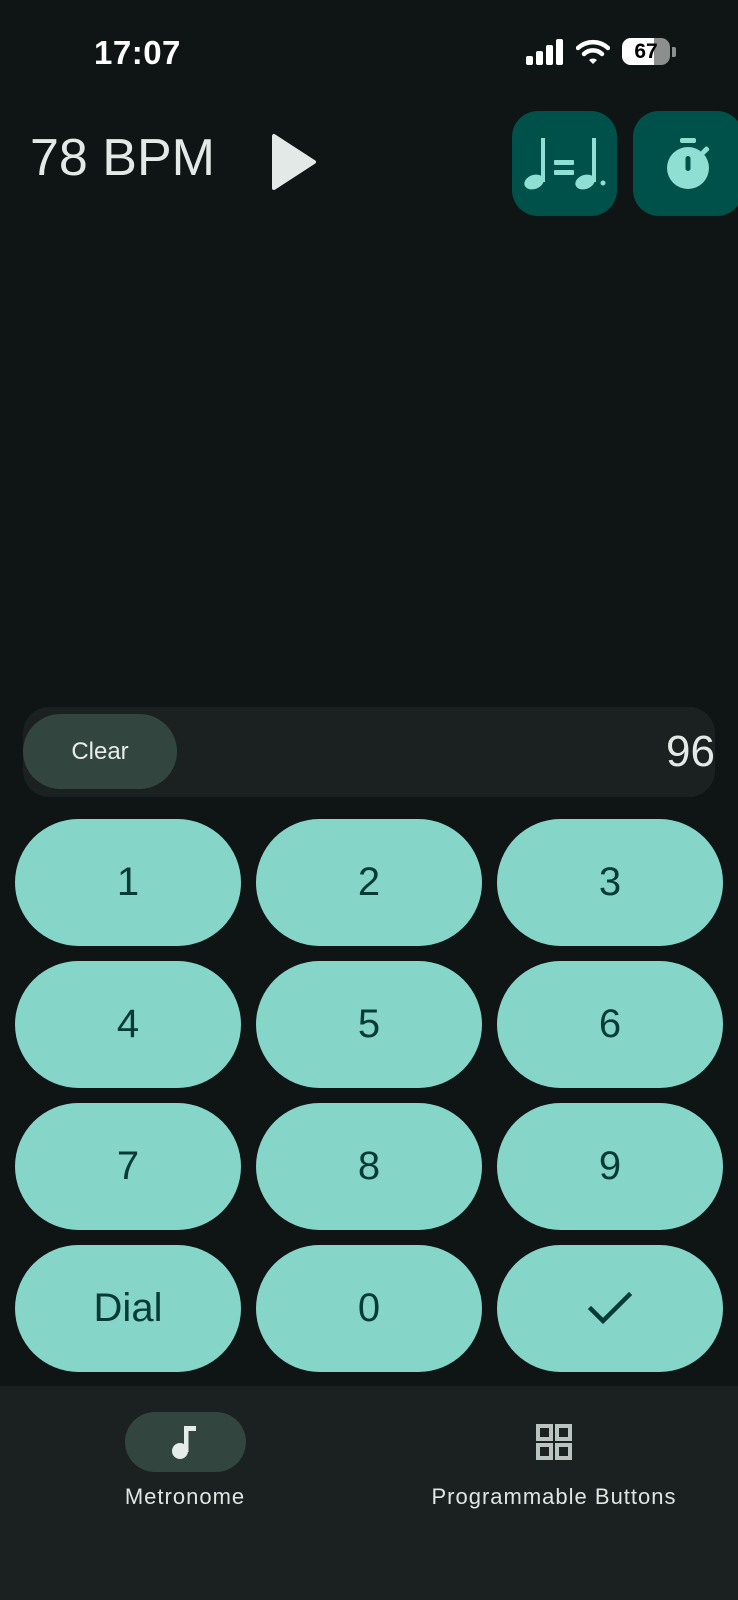 Image resolution: width=738 pixels, height=1600 pixels. Describe the element at coordinates (610, 882) in the screenshot. I see `key-3: 3` at that location.